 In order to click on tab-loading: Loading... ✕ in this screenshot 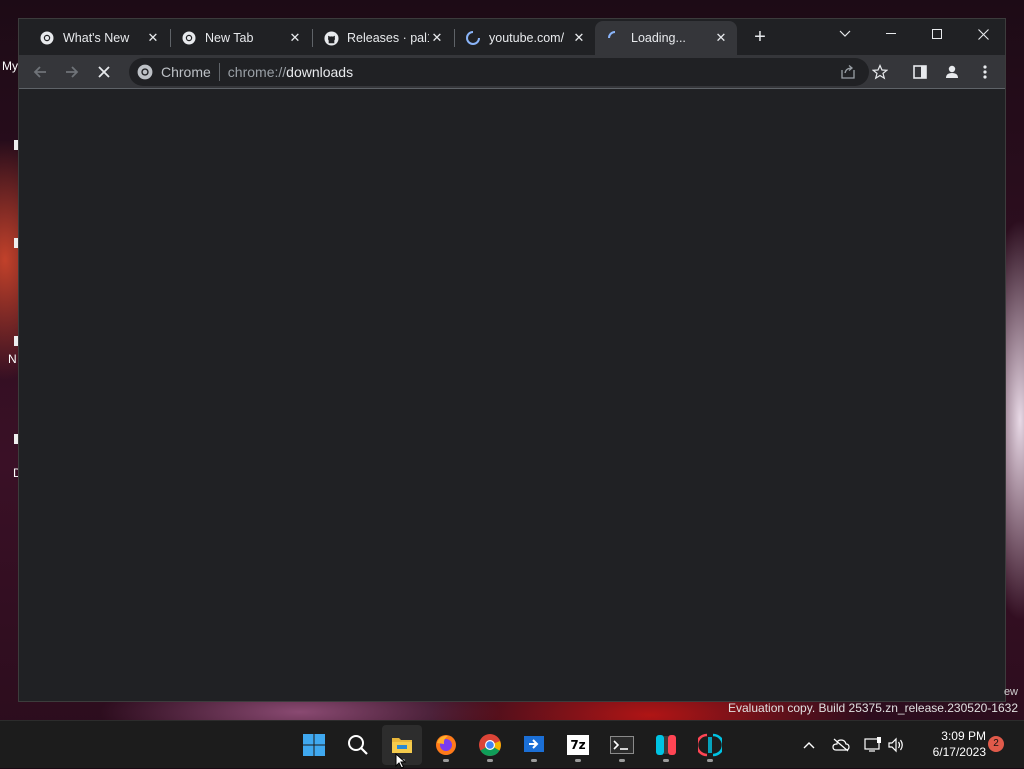, I will do `click(666, 38)`.